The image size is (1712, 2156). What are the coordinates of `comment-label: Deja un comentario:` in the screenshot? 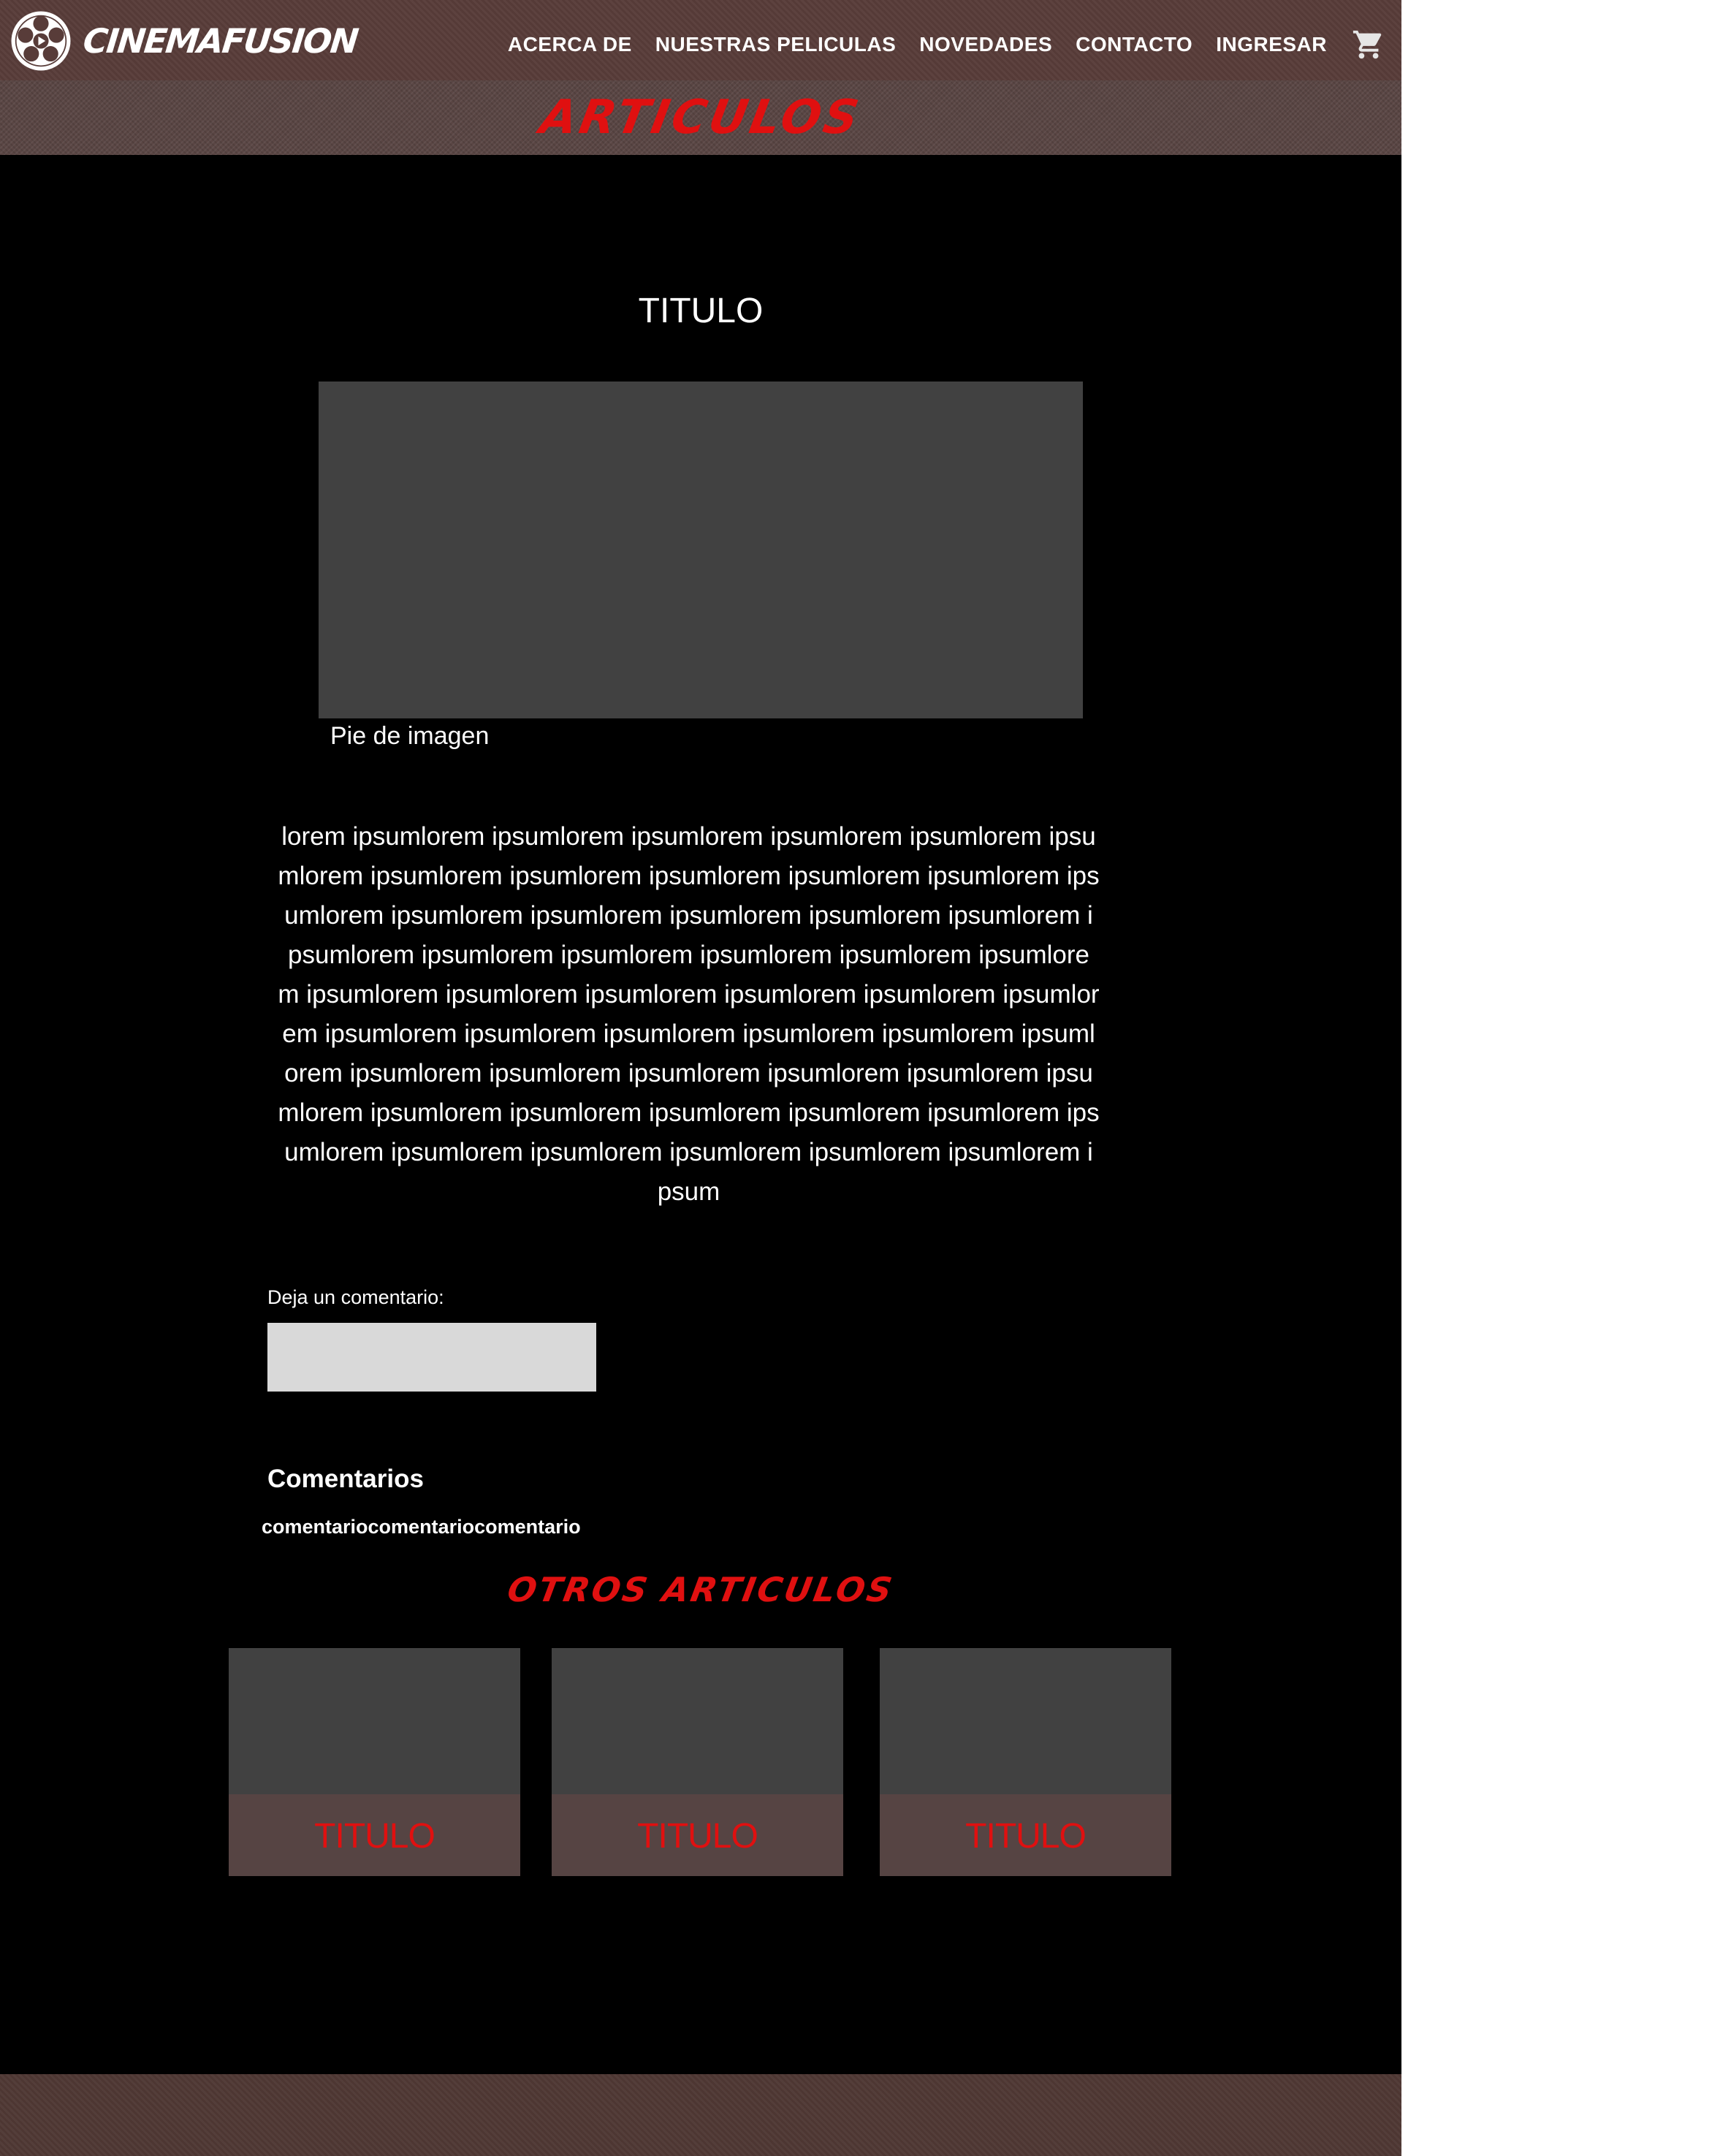 It's located at (355, 1297).